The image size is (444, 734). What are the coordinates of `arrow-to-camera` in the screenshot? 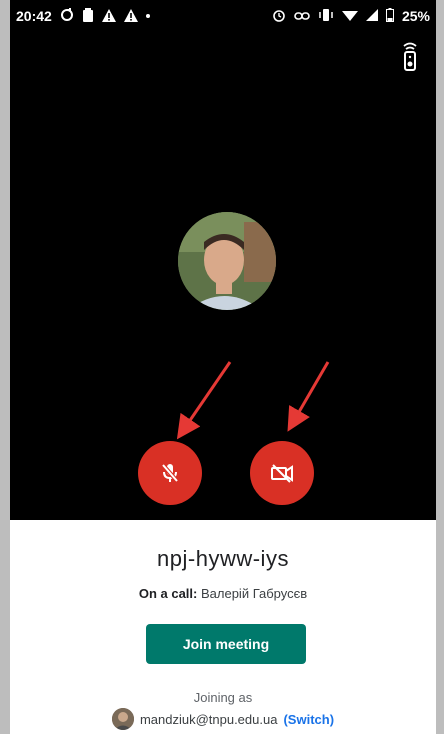 It's located at (308, 396).